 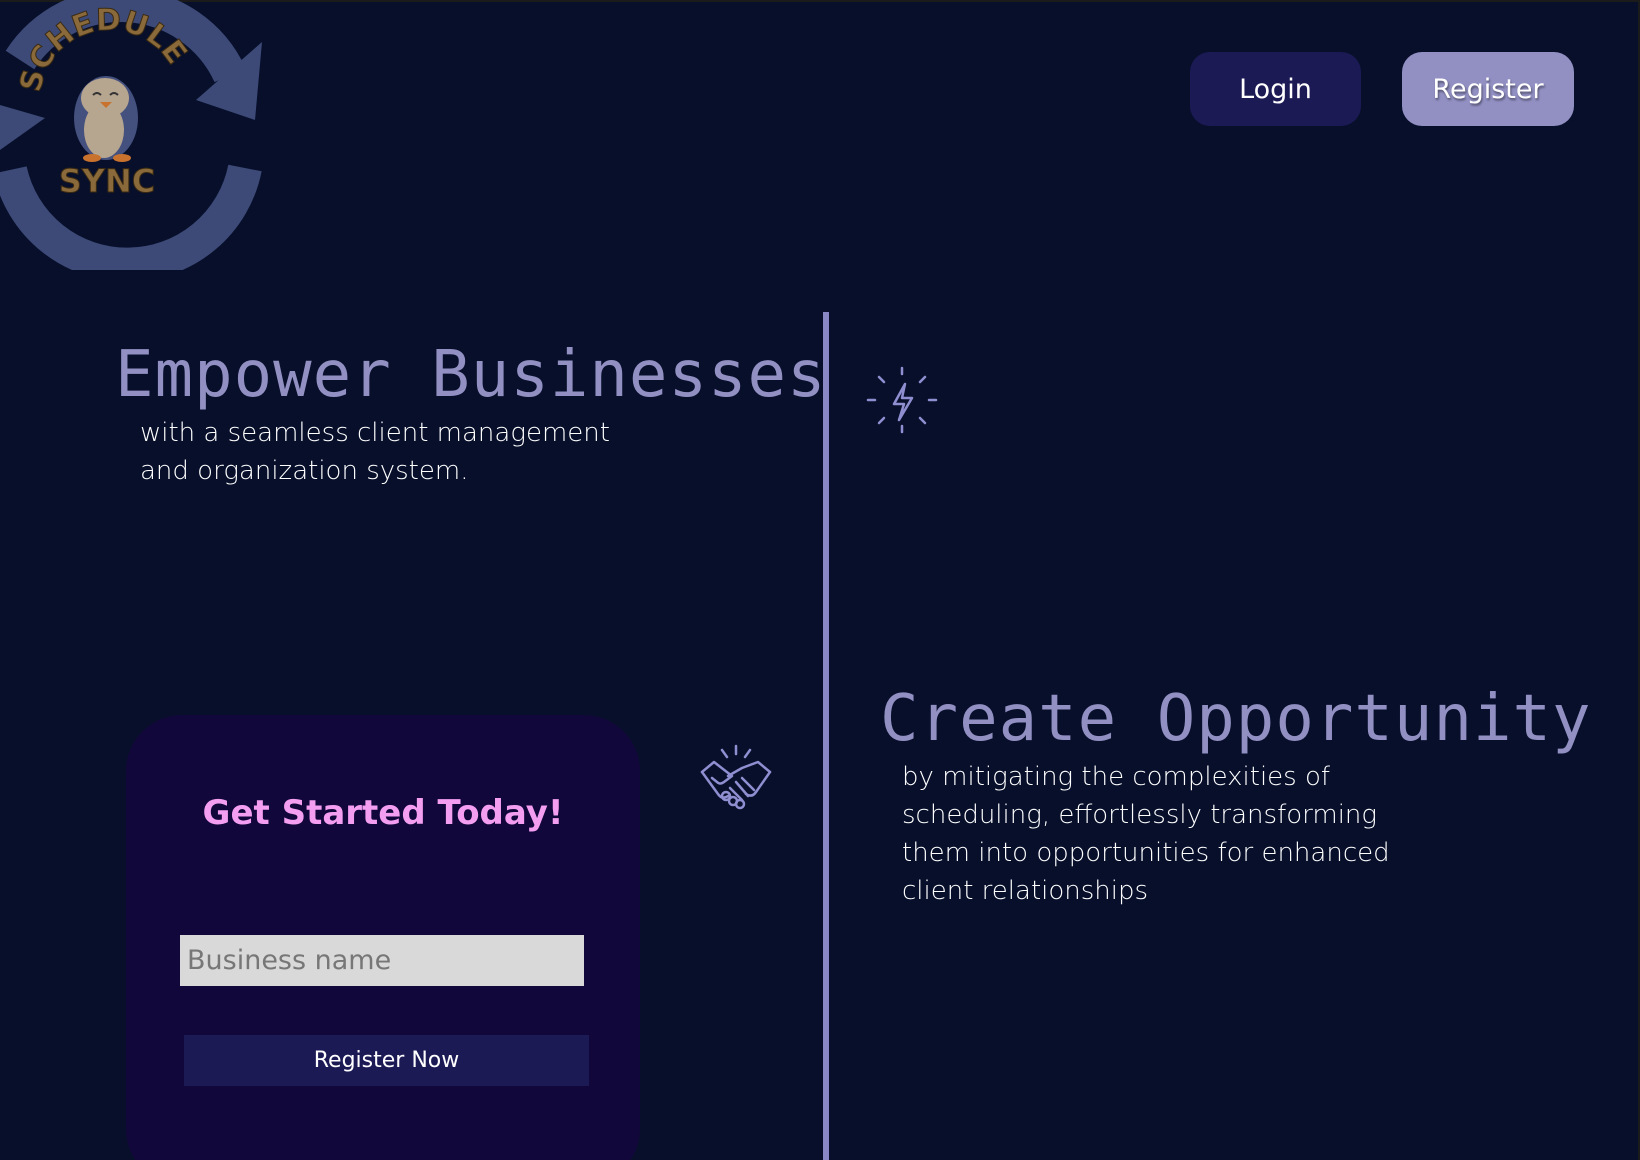 What do you see at coordinates (135, 135) in the screenshot?
I see `schedule-sync-logo: SCHEDULE SYNC` at bounding box center [135, 135].